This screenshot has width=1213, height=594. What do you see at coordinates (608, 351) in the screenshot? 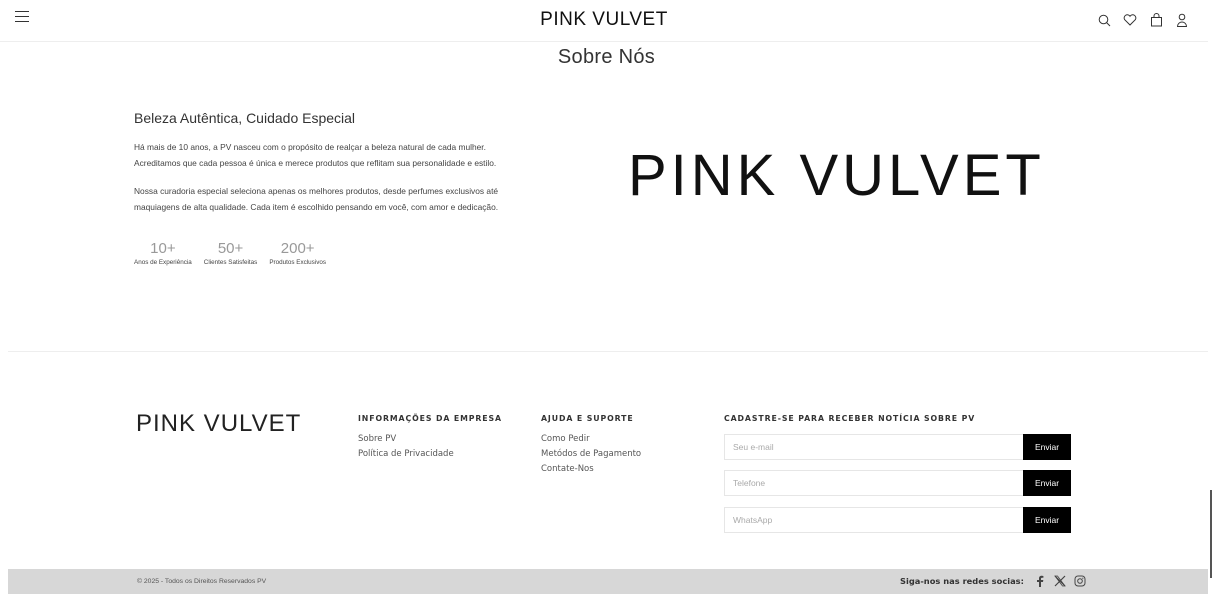
I see `section-divider` at bounding box center [608, 351].